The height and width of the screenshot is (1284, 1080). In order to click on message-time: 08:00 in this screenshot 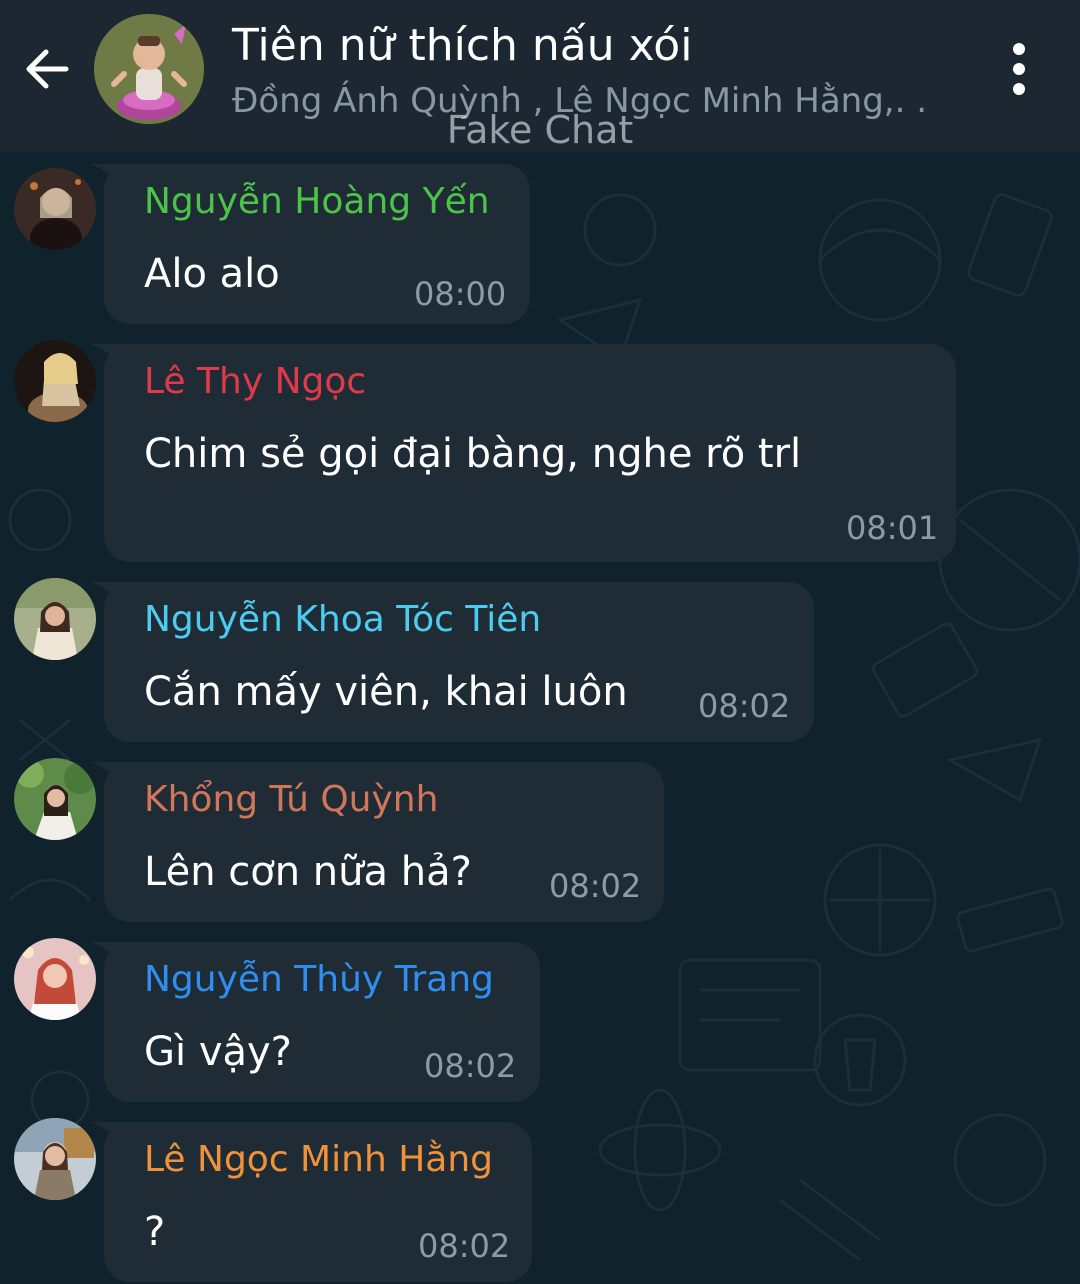, I will do `click(460, 294)`.